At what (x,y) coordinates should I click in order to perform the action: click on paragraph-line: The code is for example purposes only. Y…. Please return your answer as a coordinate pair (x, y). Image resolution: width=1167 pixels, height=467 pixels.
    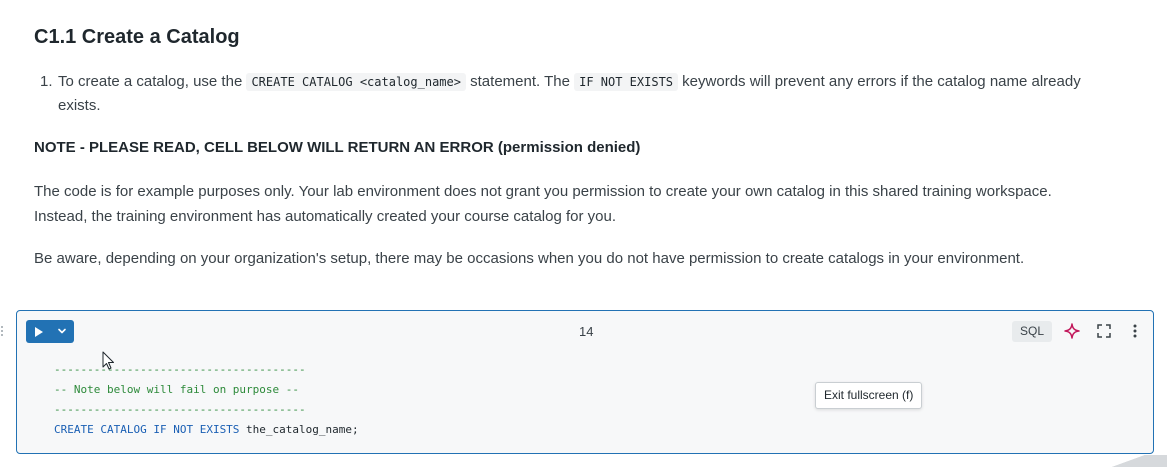
    Looking at the image, I should click on (543, 191).